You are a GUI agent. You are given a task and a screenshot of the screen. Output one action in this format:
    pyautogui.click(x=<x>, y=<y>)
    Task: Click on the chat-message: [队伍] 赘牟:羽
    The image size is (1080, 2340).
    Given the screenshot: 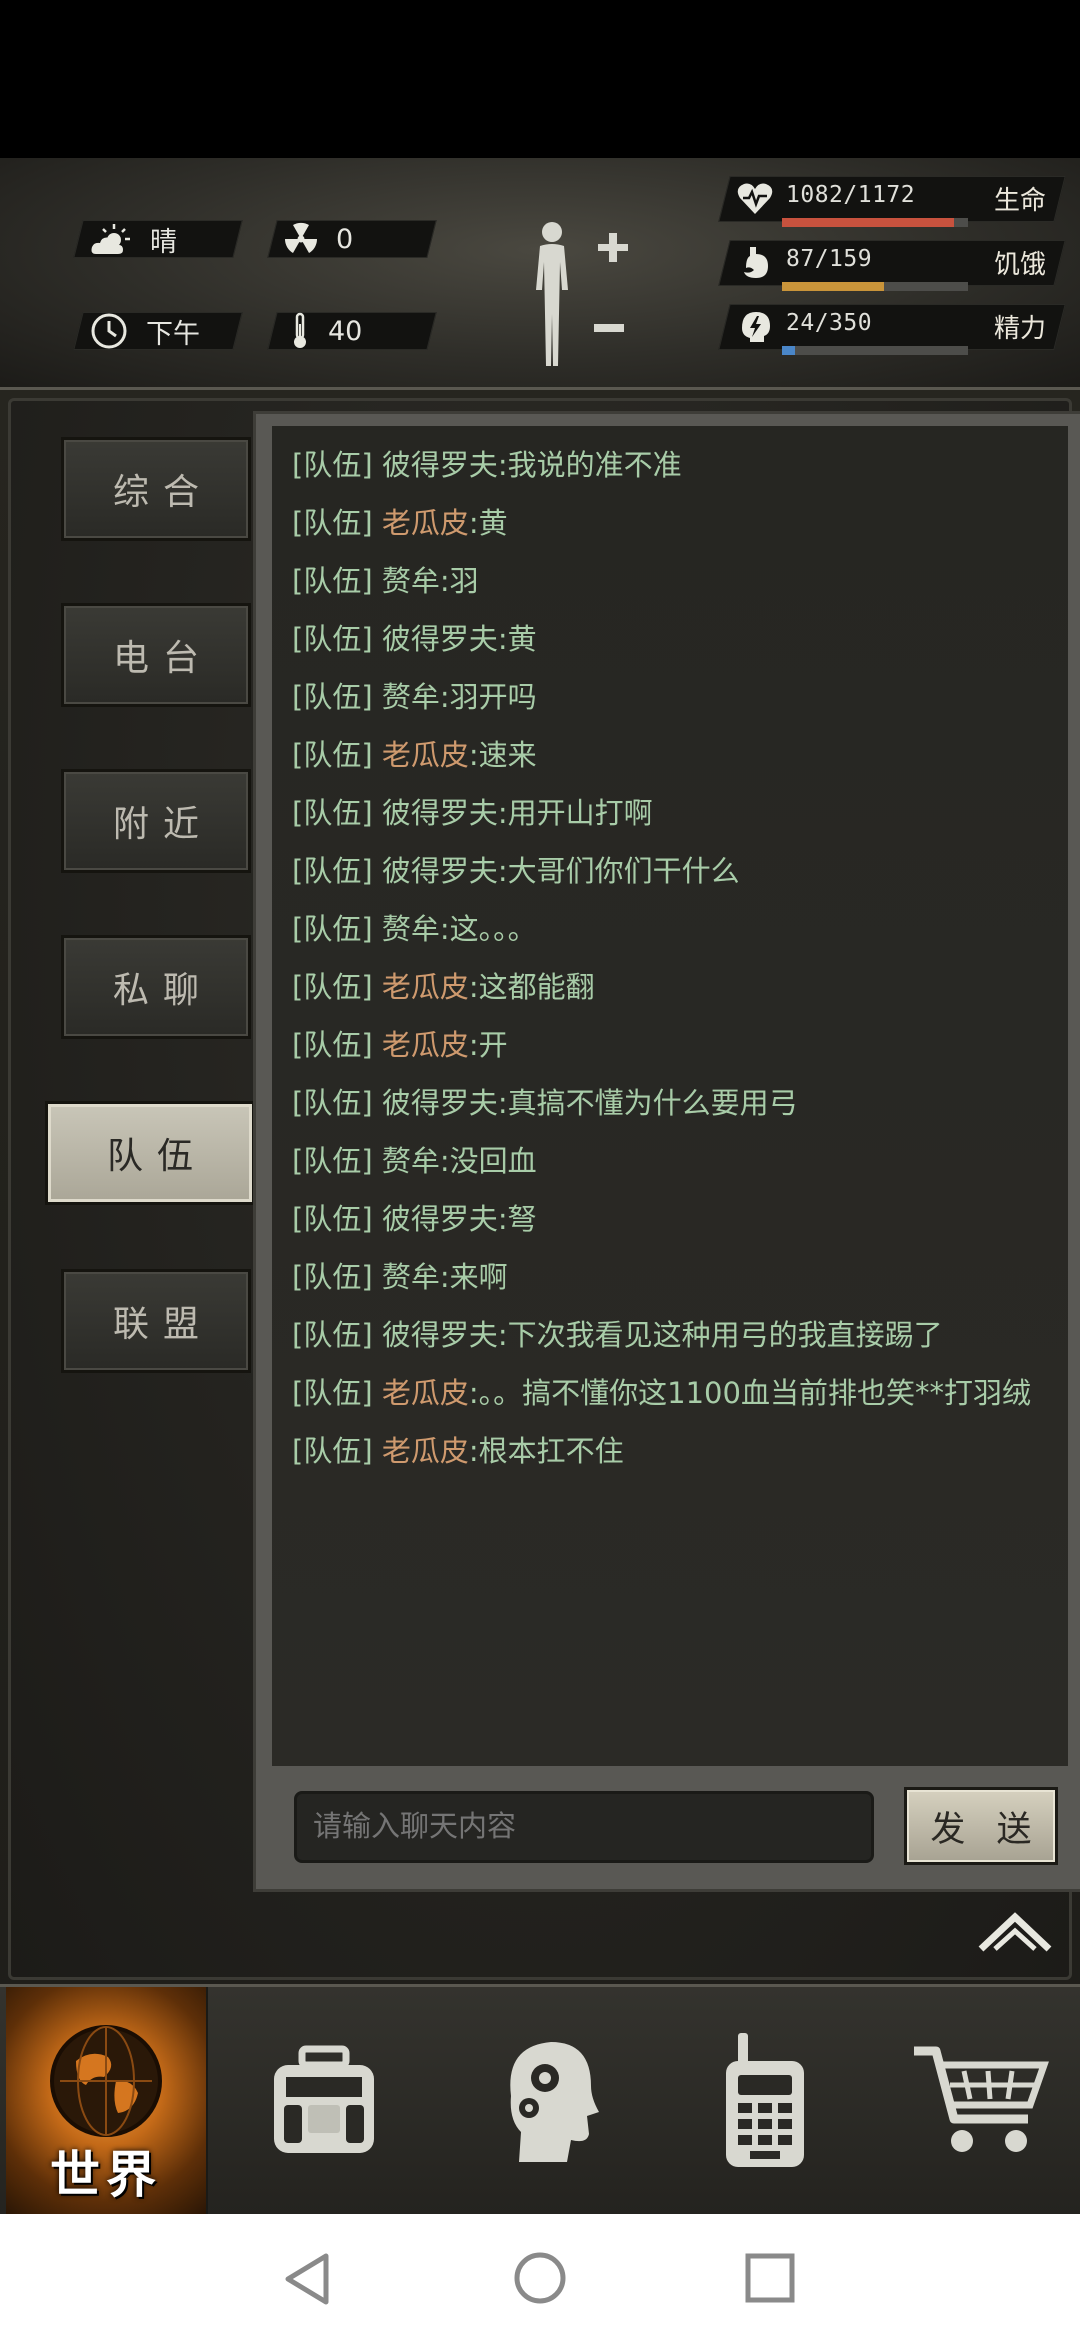 What is the action you would take?
    pyautogui.click(x=385, y=581)
    